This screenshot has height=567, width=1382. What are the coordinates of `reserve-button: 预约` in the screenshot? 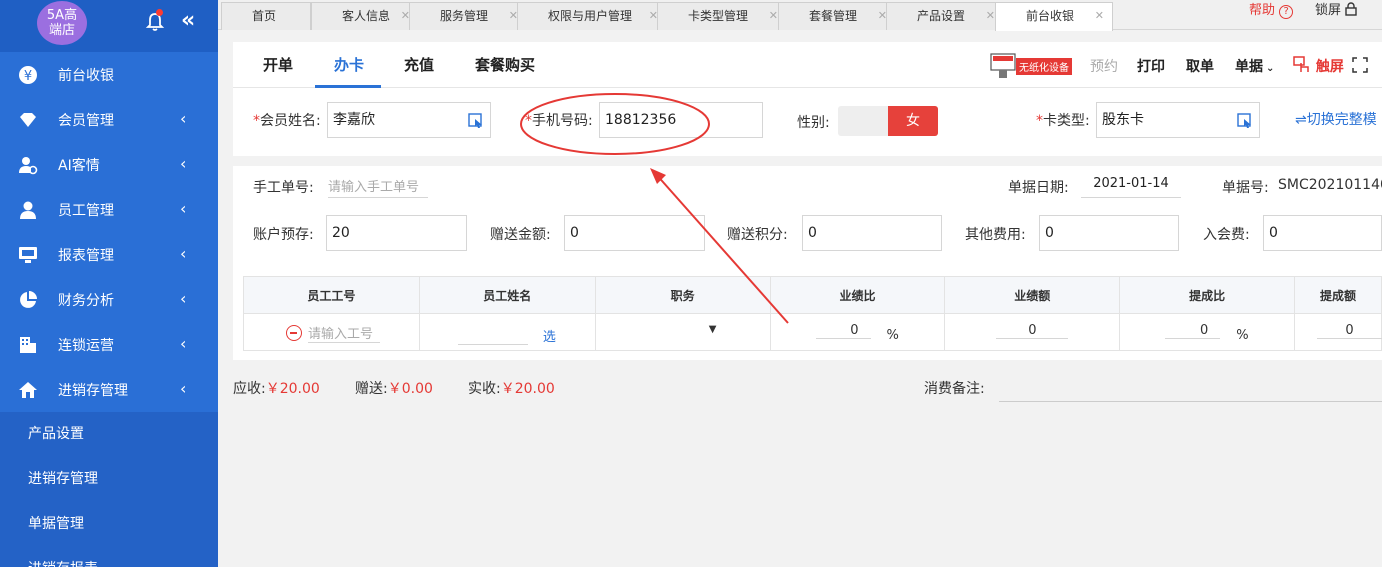 It's located at (1104, 66).